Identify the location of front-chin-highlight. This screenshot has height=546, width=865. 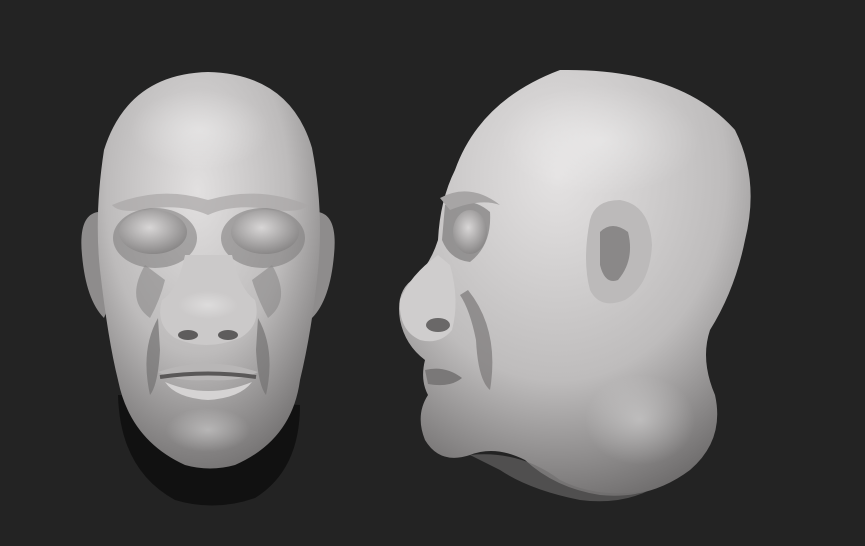
(208, 430).